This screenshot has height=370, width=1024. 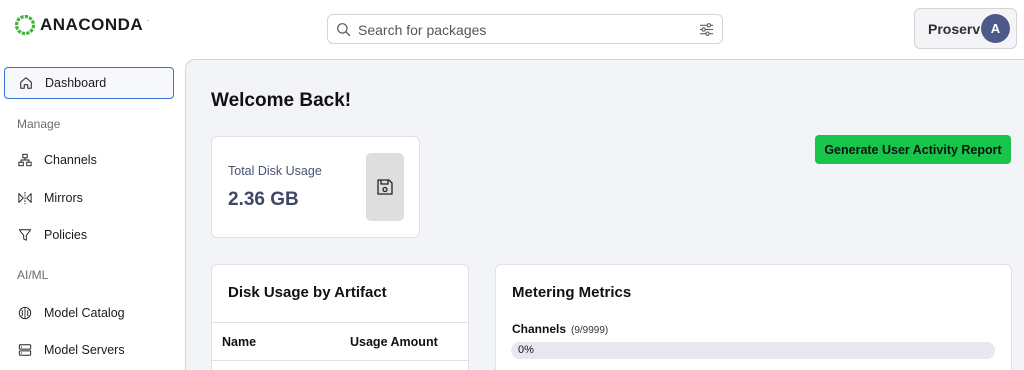 I want to click on sidebar-item-model-servers: Model Servers, so click(x=89, y=350).